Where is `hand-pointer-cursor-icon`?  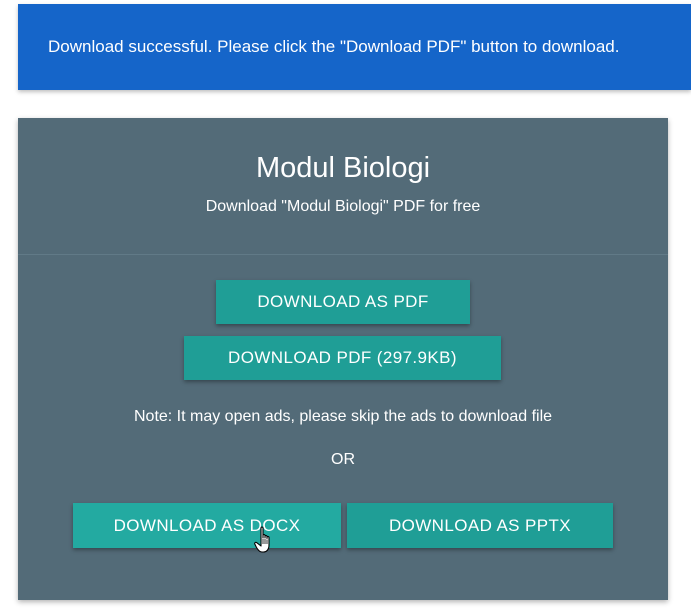 hand-pointer-cursor-icon is located at coordinates (262, 539).